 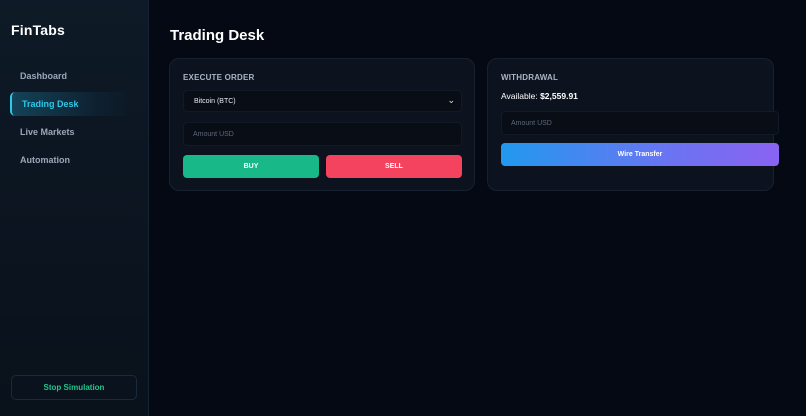 I want to click on available-balance: Available: $2,559.91, so click(x=539, y=96).